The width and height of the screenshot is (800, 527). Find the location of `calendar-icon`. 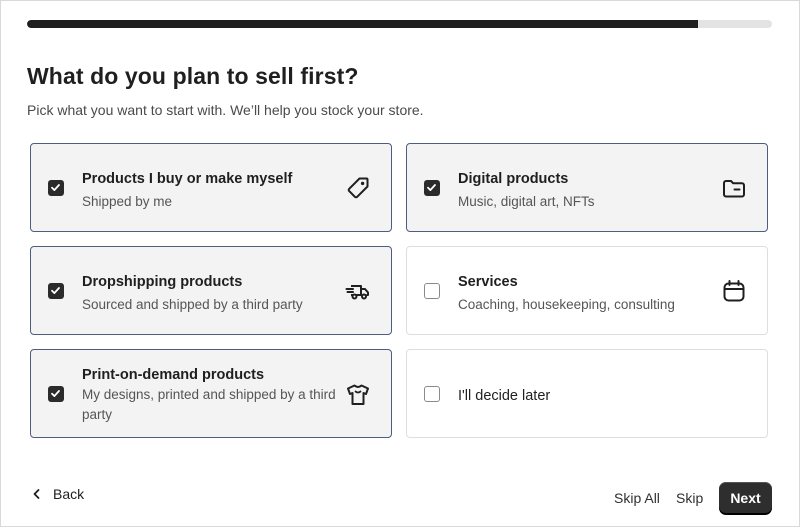

calendar-icon is located at coordinates (734, 291).